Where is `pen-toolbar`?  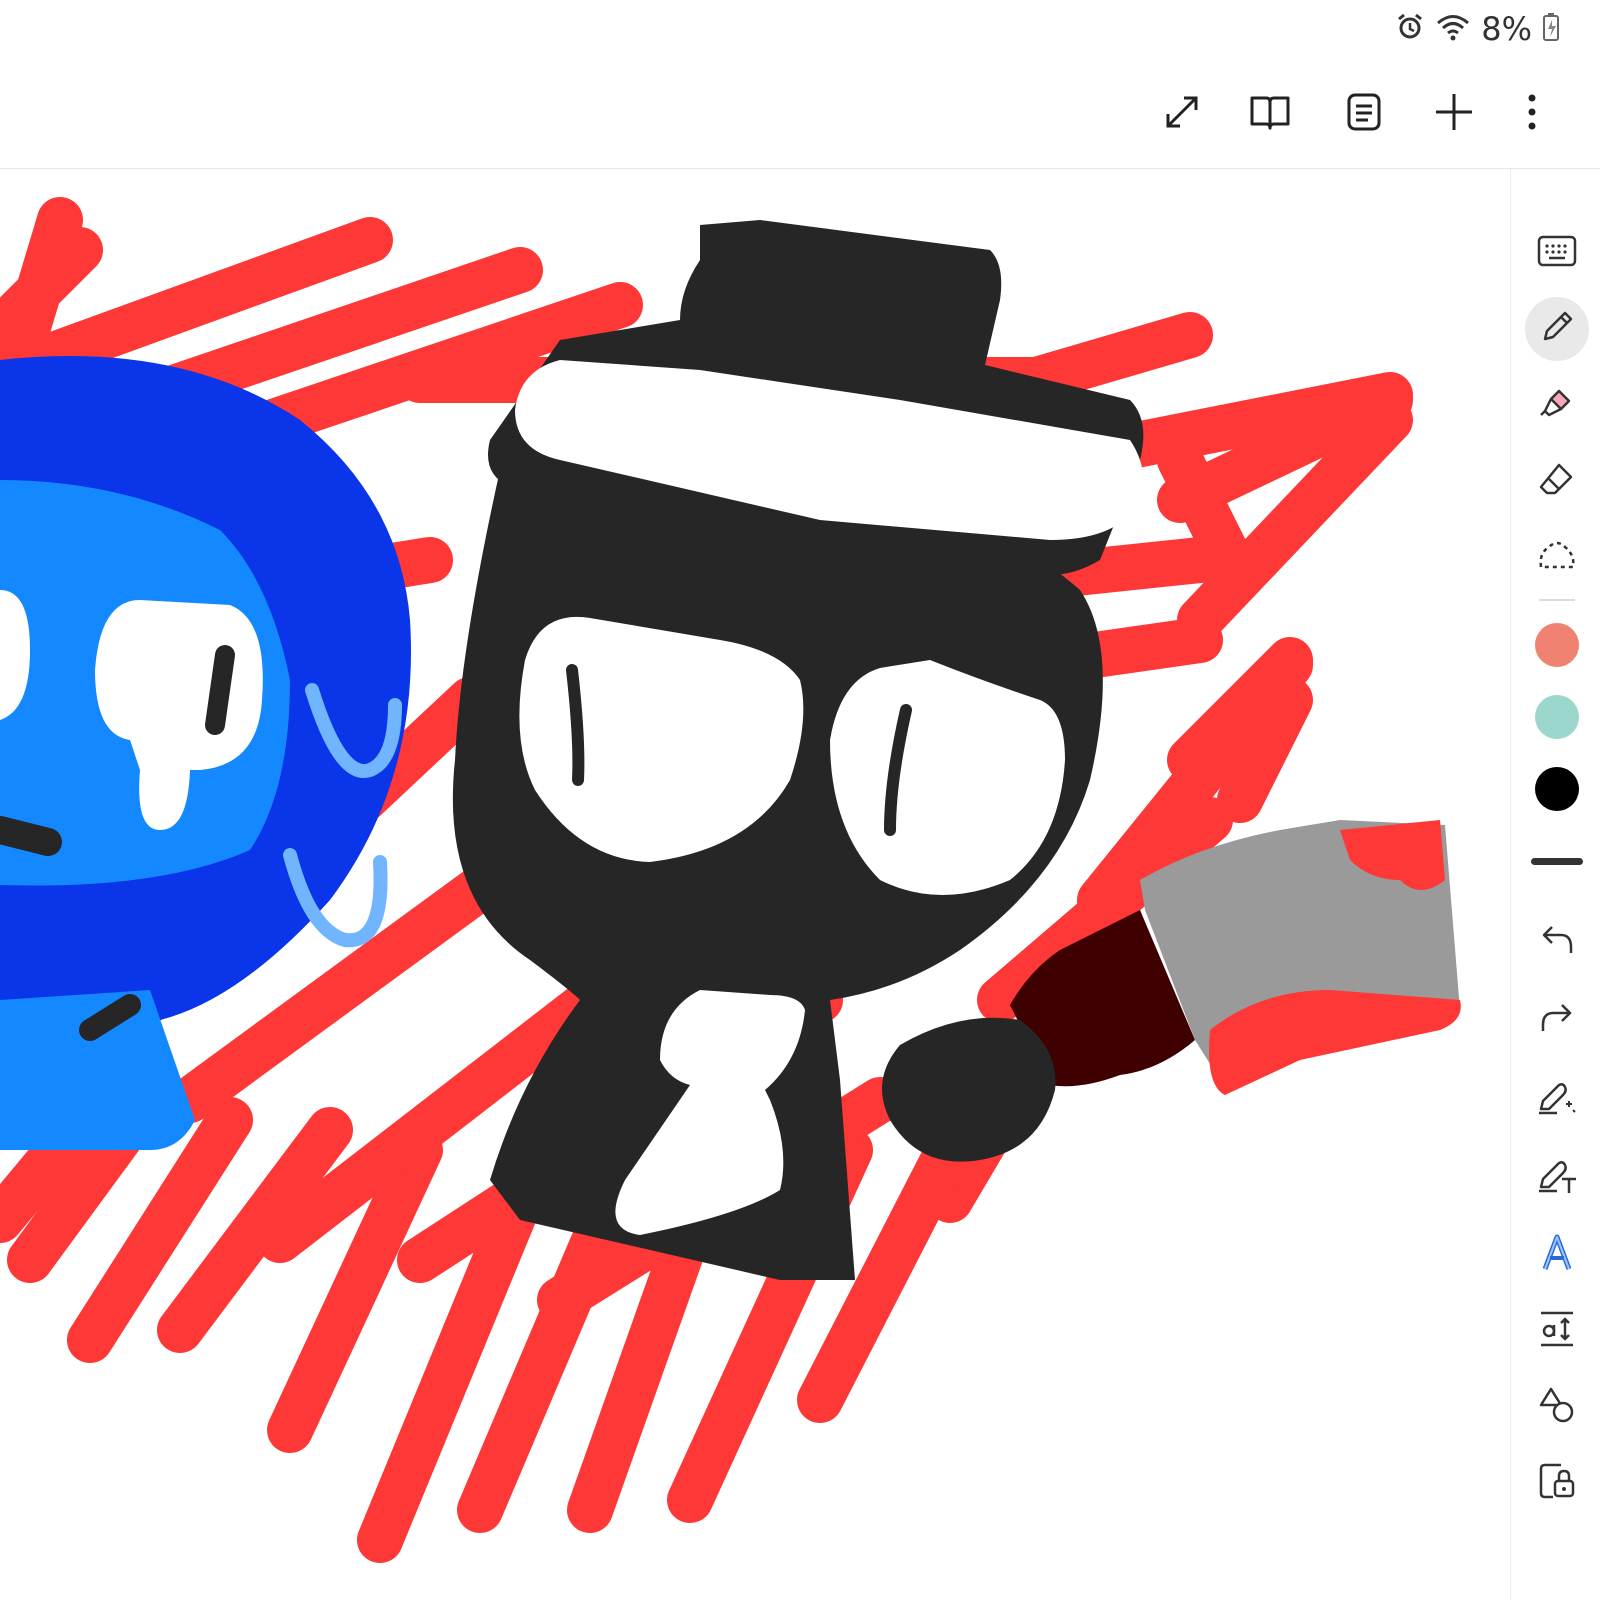
pen-toolbar is located at coordinates (1555, 884).